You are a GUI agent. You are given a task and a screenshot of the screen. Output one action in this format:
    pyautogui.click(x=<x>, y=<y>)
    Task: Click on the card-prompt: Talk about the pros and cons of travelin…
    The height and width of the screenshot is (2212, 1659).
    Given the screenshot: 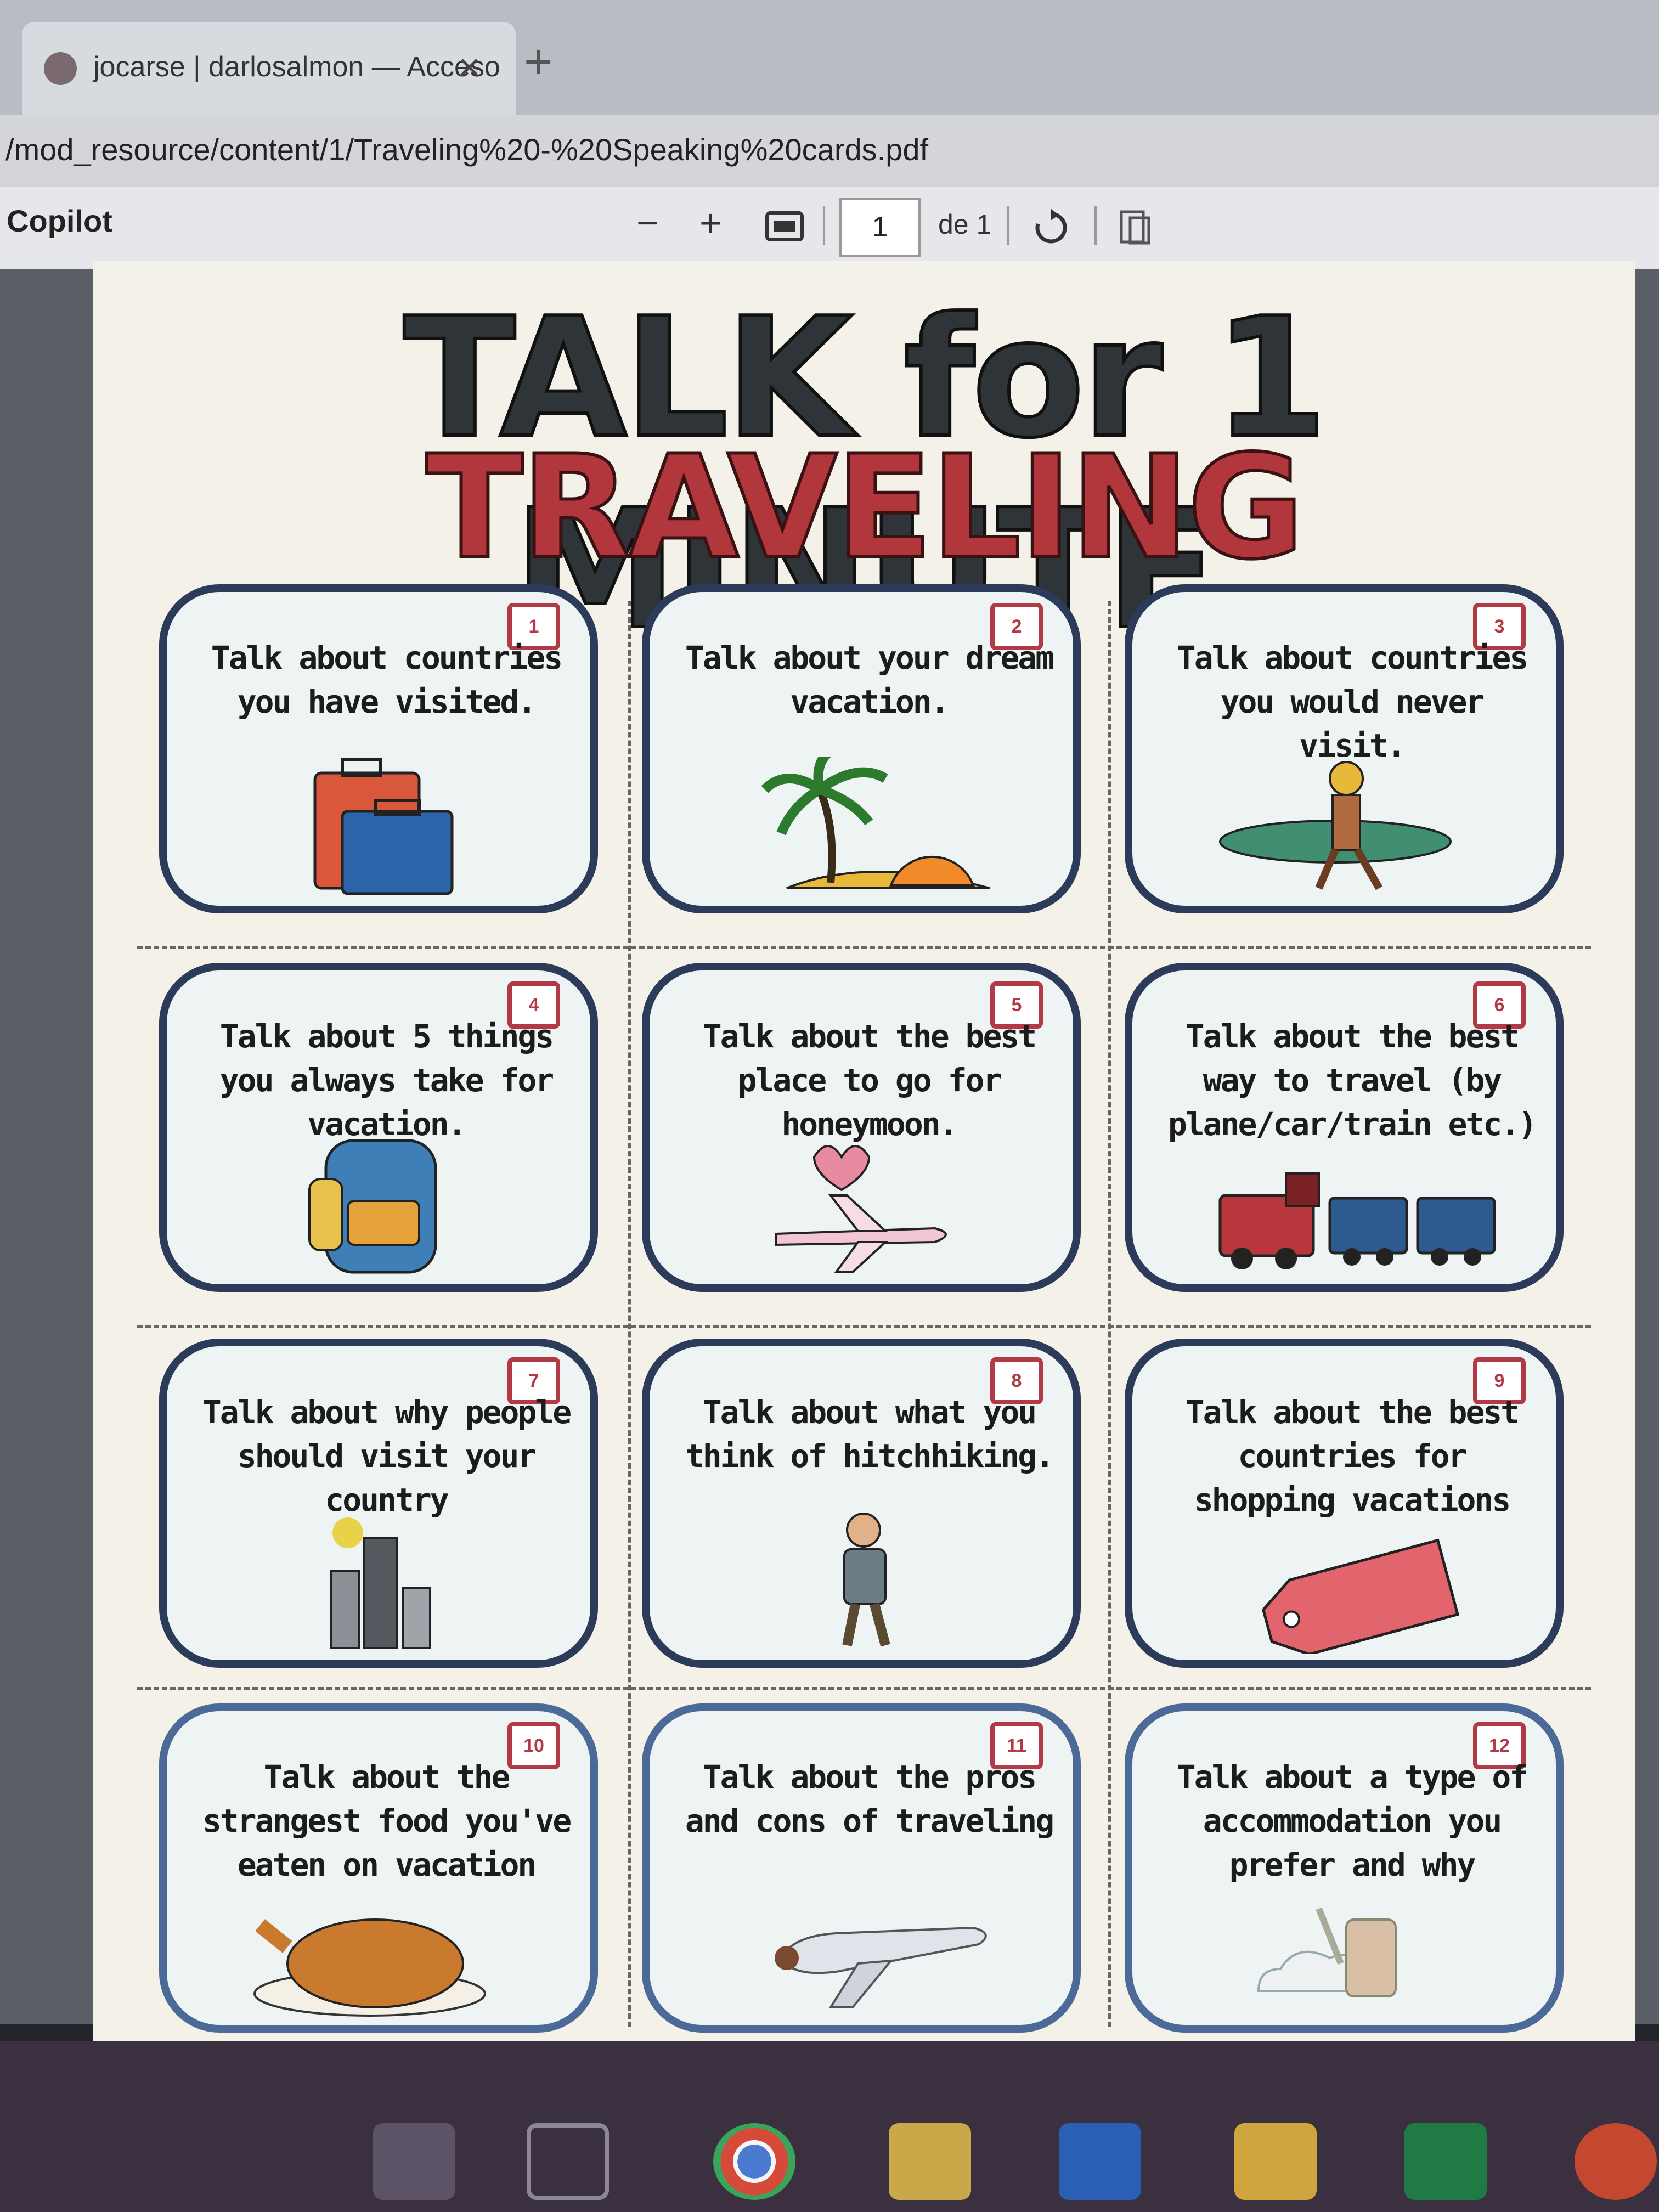 What is the action you would take?
    pyautogui.click(x=869, y=1799)
    